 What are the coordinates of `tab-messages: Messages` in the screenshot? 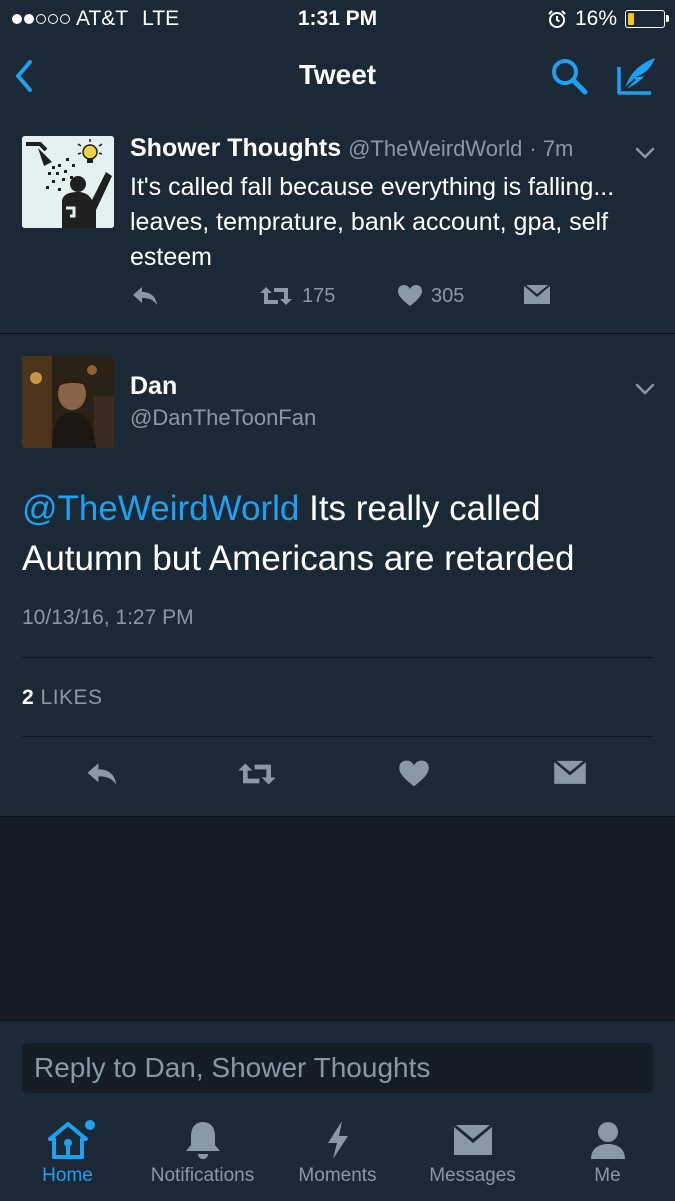 It's located at (472, 1153).